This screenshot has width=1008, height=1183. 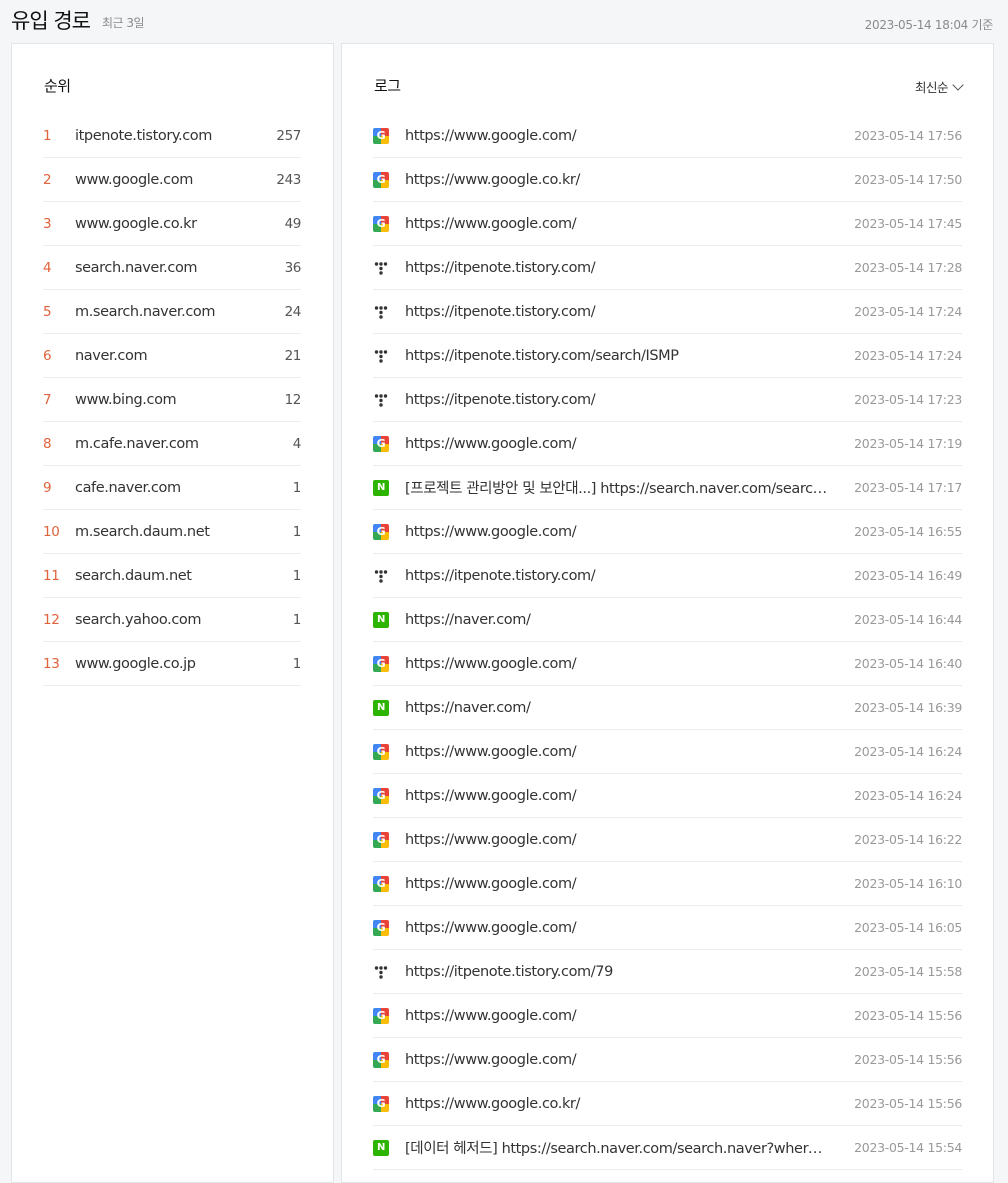 What do you see at coordinates (172, 576) in the screenshot?
I see `ranking-row: 11 search.daum.net 1` at bounding box center [172, 576].